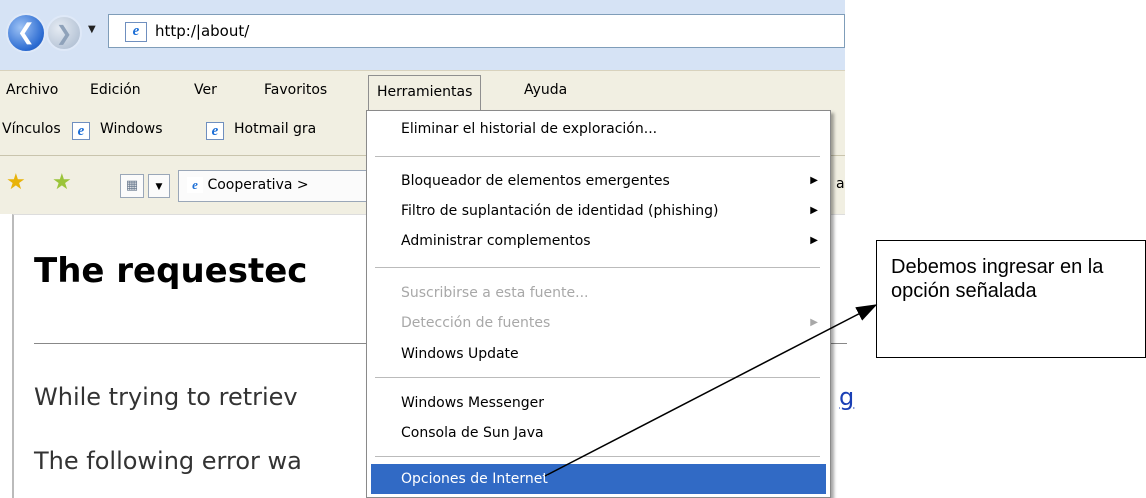  I want to click on callout-text: Debemos ingresar en la opción señalada, so click(997, 279).